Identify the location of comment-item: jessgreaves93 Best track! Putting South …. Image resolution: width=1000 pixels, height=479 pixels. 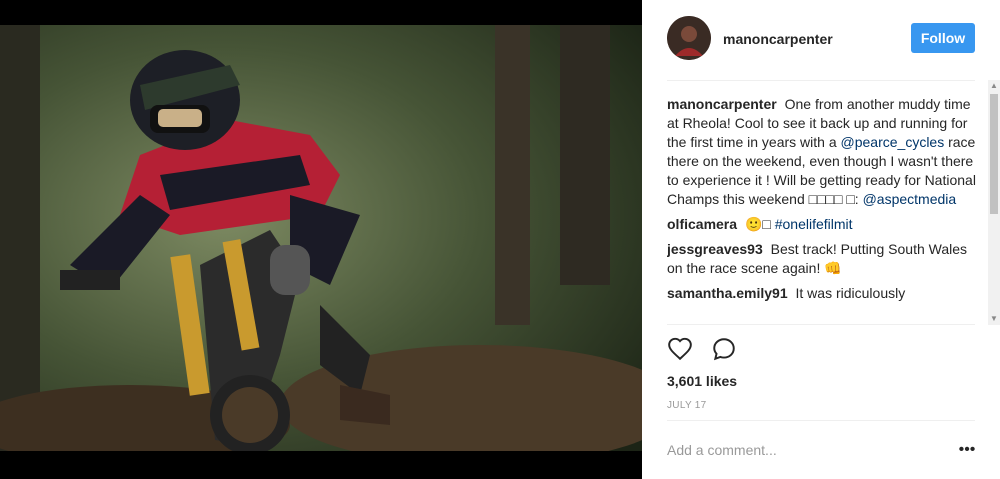
(822, 259).